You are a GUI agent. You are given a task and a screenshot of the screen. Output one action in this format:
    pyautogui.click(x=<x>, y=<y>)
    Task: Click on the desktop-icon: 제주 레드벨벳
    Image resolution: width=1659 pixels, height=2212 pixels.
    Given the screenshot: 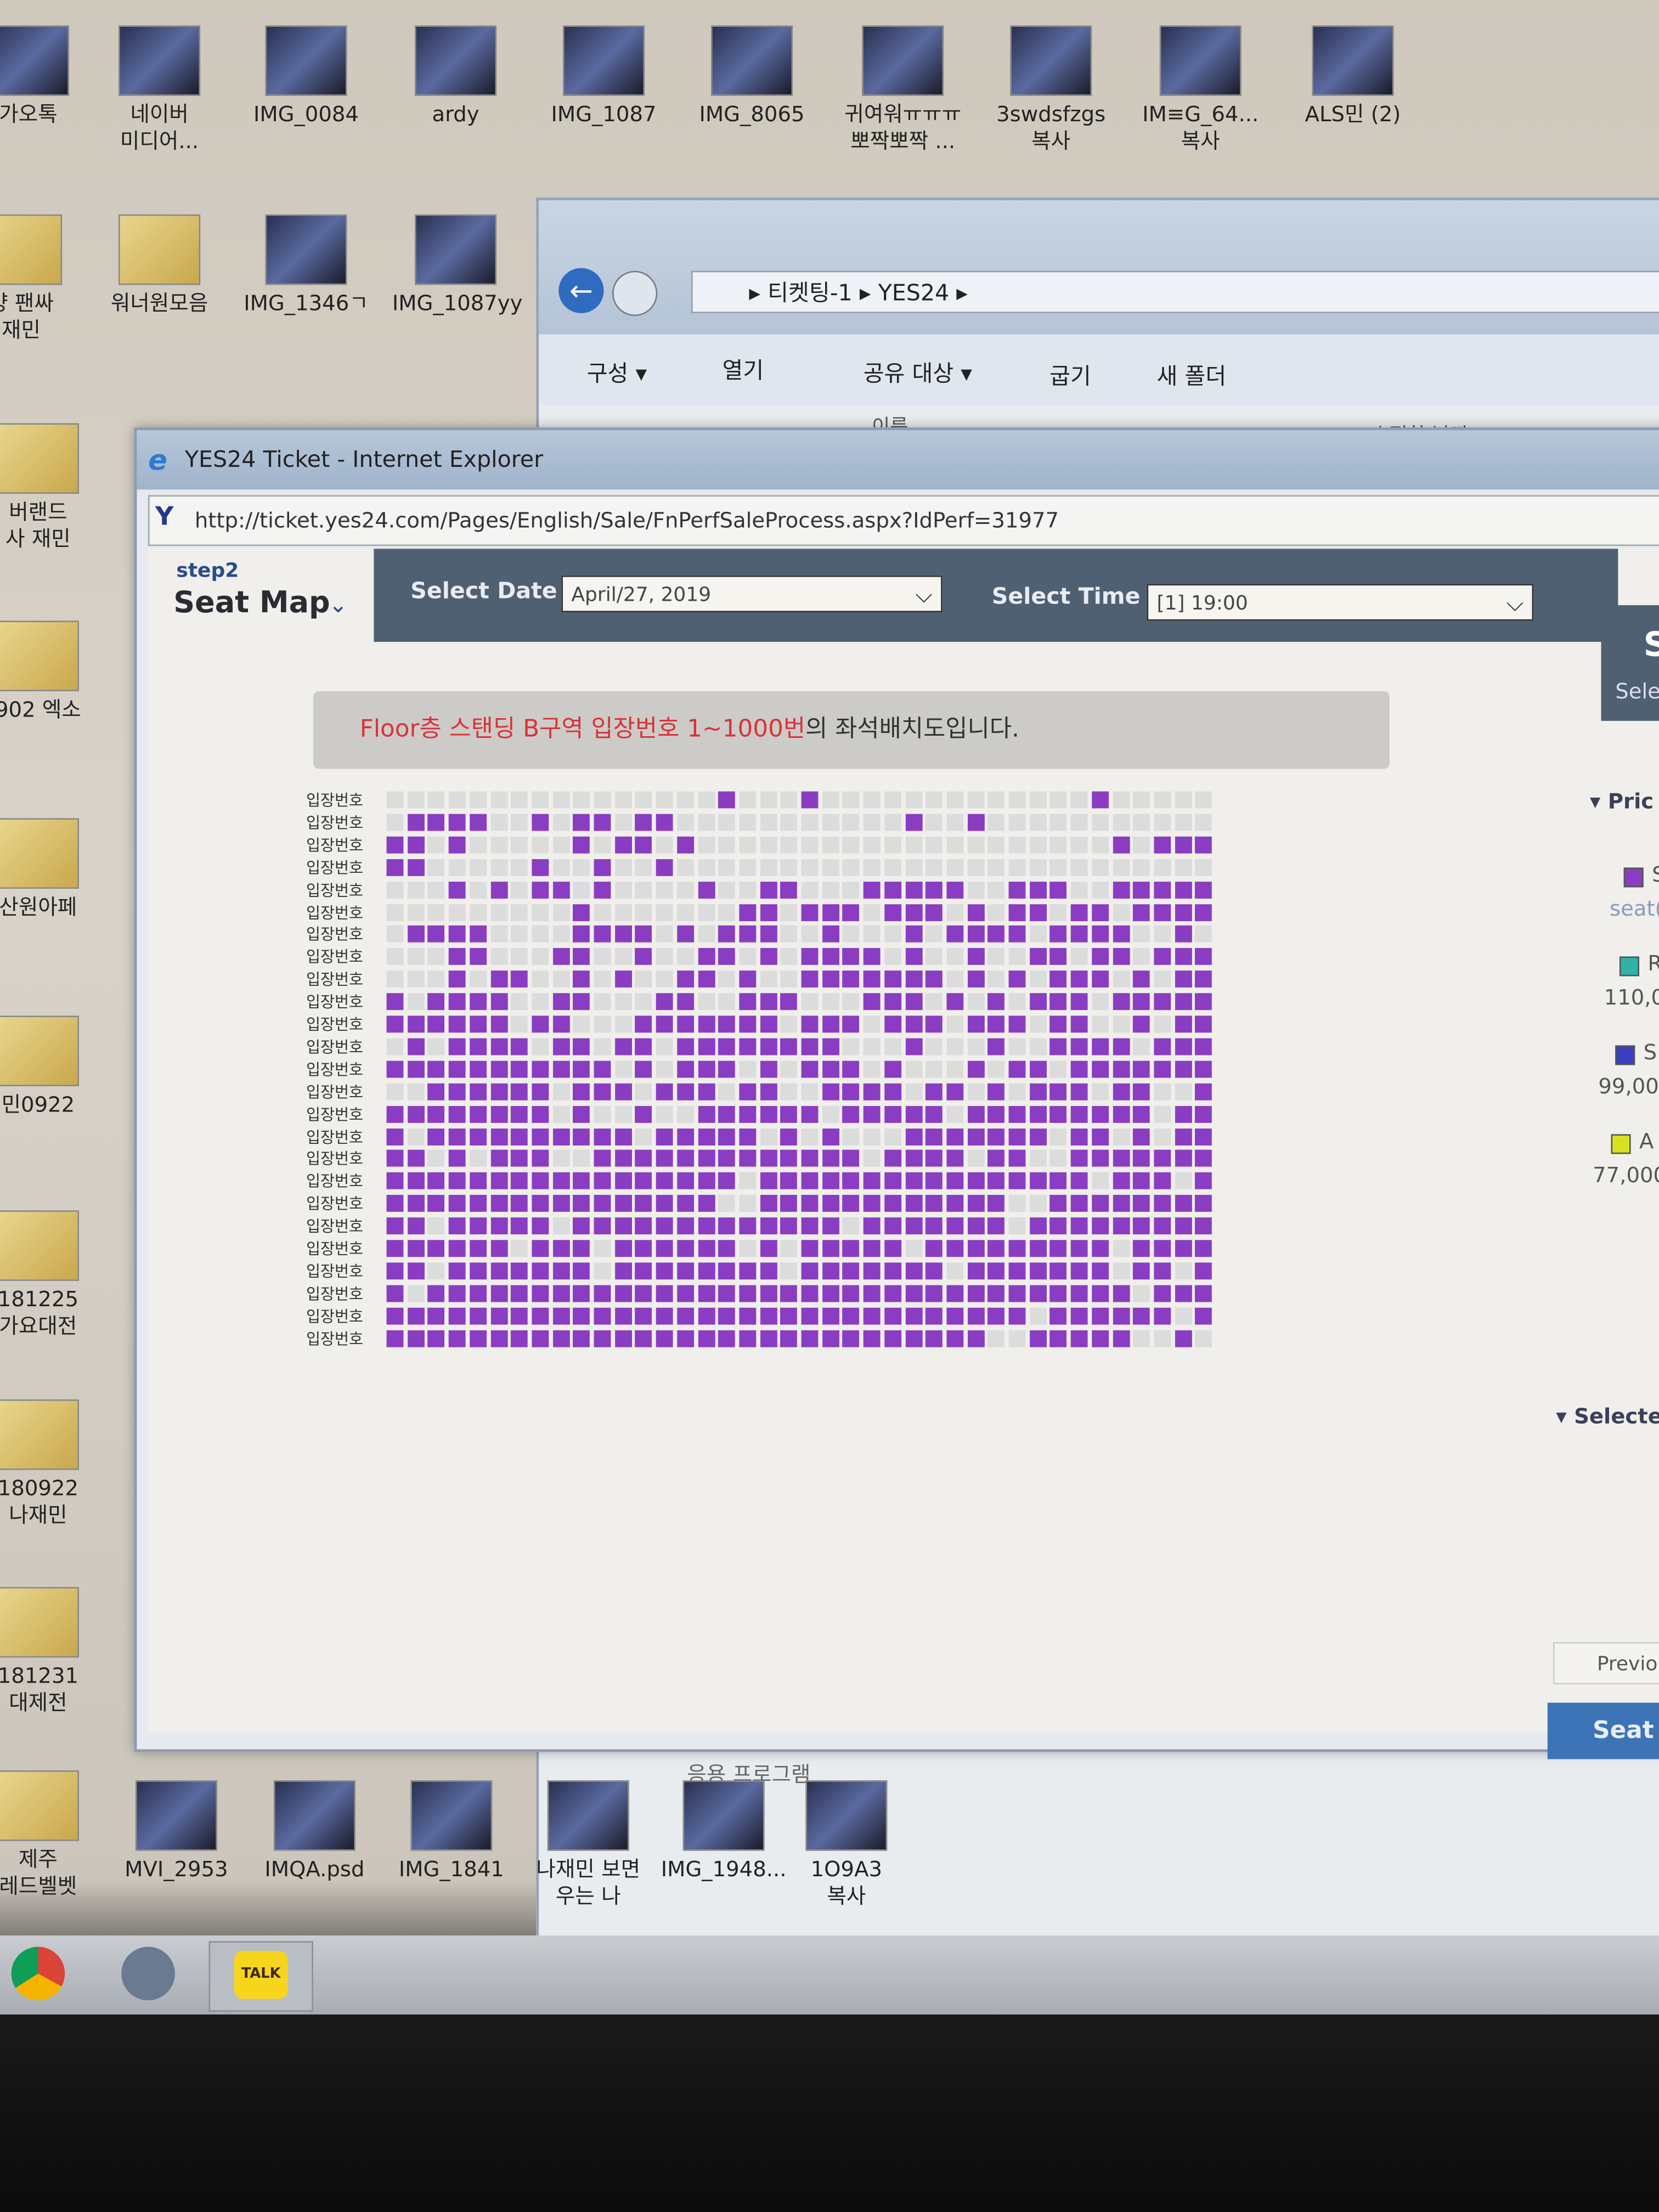 What is the action you would take?
    pyautogui.click(x=50, y=1834)
    